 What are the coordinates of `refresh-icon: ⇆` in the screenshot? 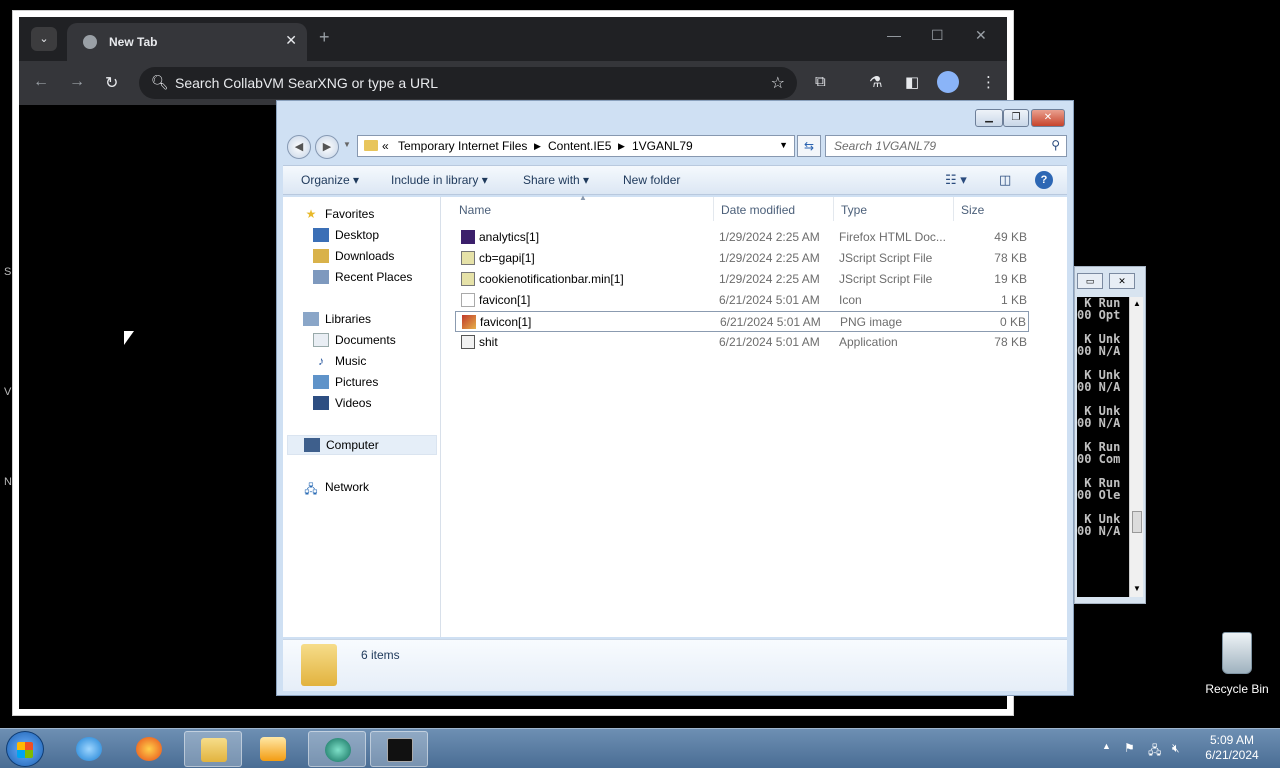 It's located at (809, 146).